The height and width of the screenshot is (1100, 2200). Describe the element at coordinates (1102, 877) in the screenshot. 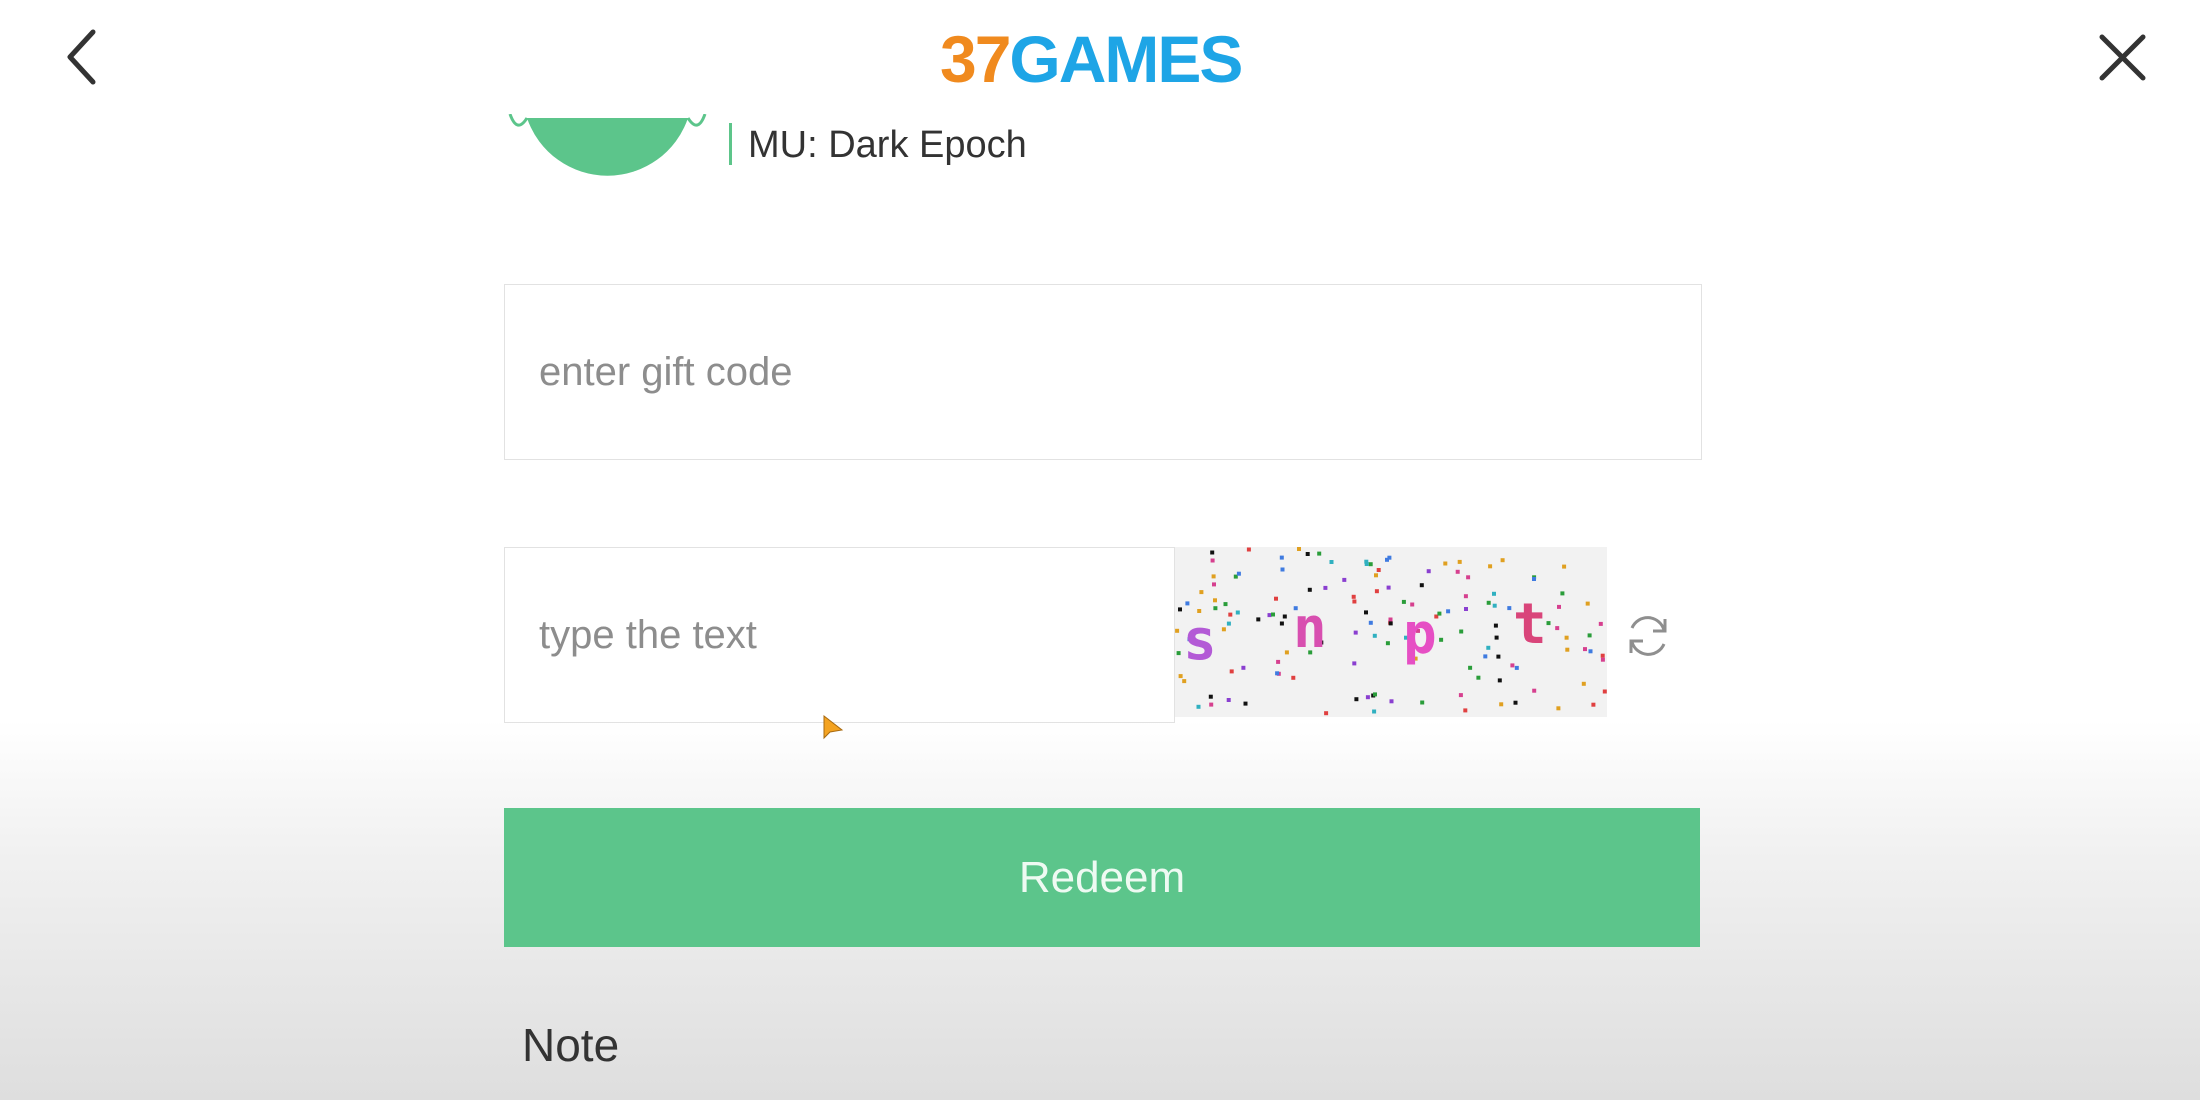

I see `redeem-button: Redeem` at that location.